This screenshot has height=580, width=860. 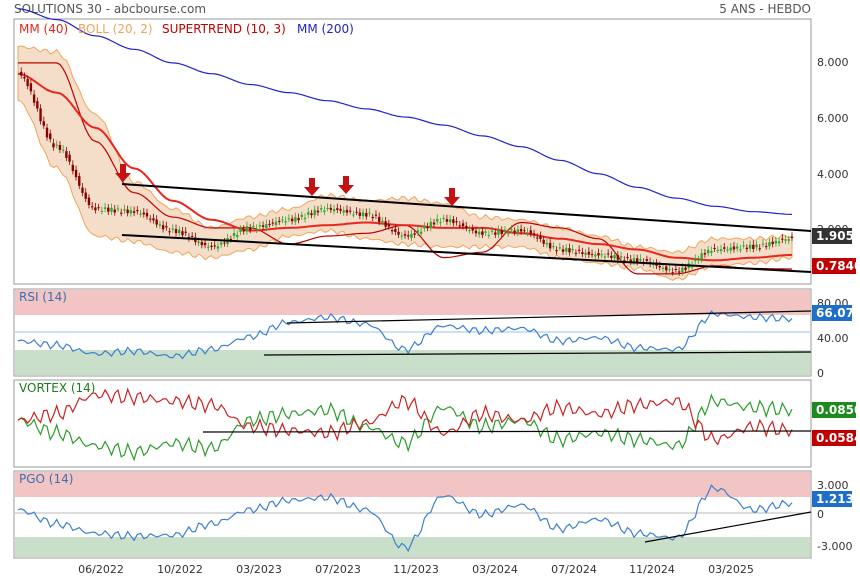 I want to click on price-last-value: 1.905, so click(x=835, y=236).